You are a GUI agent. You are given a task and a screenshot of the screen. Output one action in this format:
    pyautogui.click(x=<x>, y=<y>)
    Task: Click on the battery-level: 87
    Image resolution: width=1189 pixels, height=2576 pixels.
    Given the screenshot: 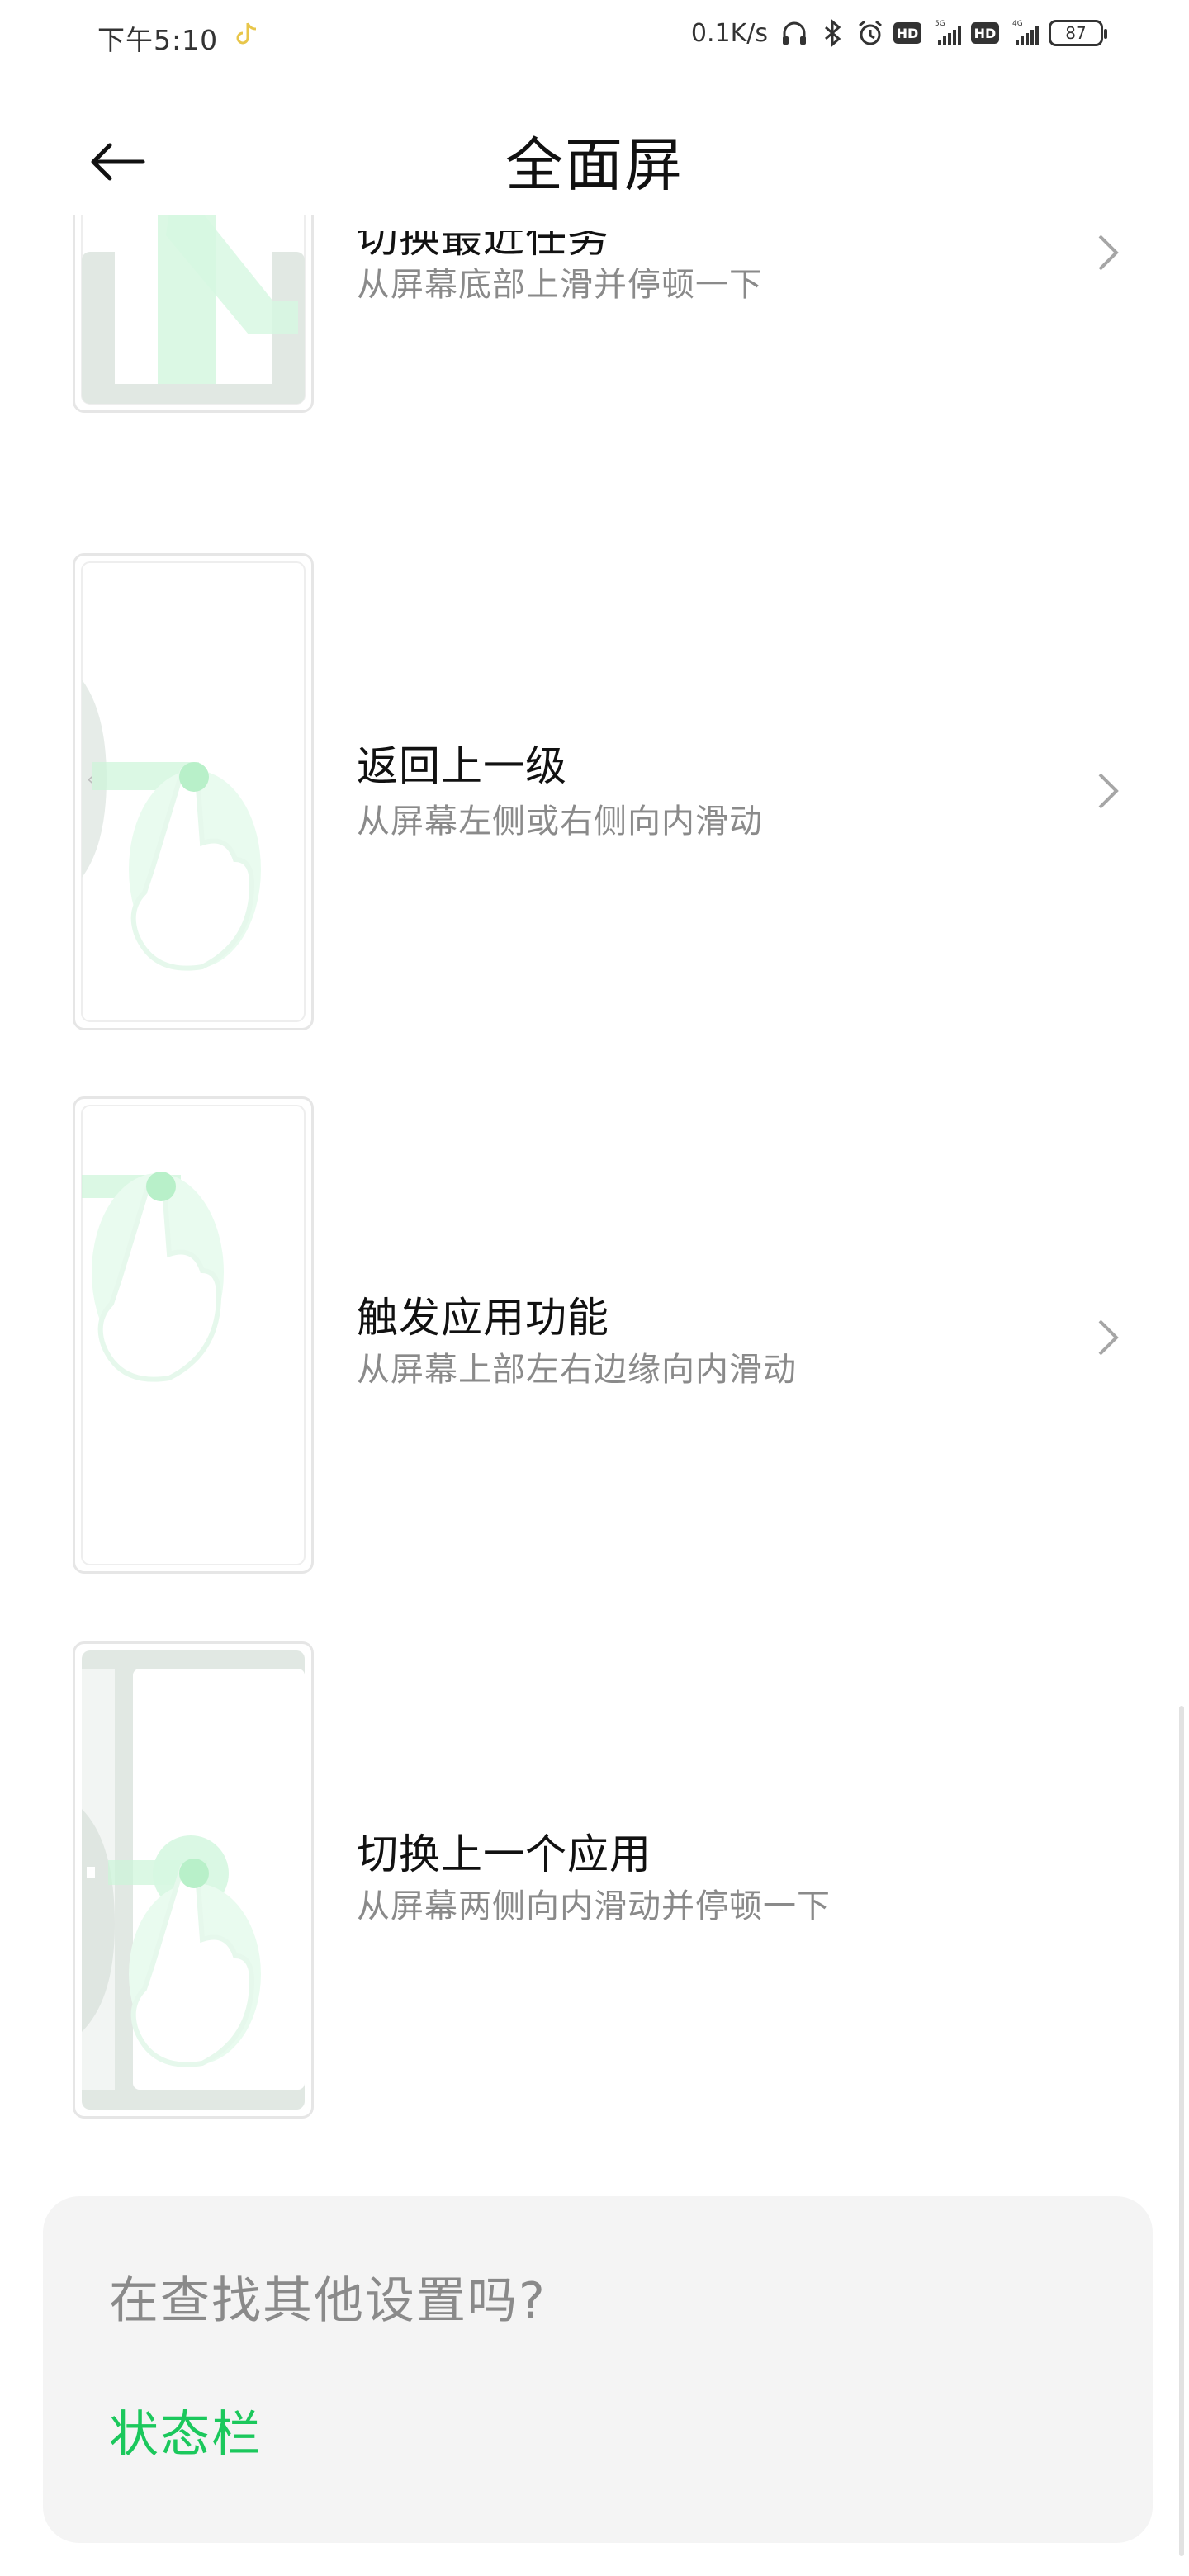 What is the action you would take?
    pyautogui.click(x=1076, y=33)
    